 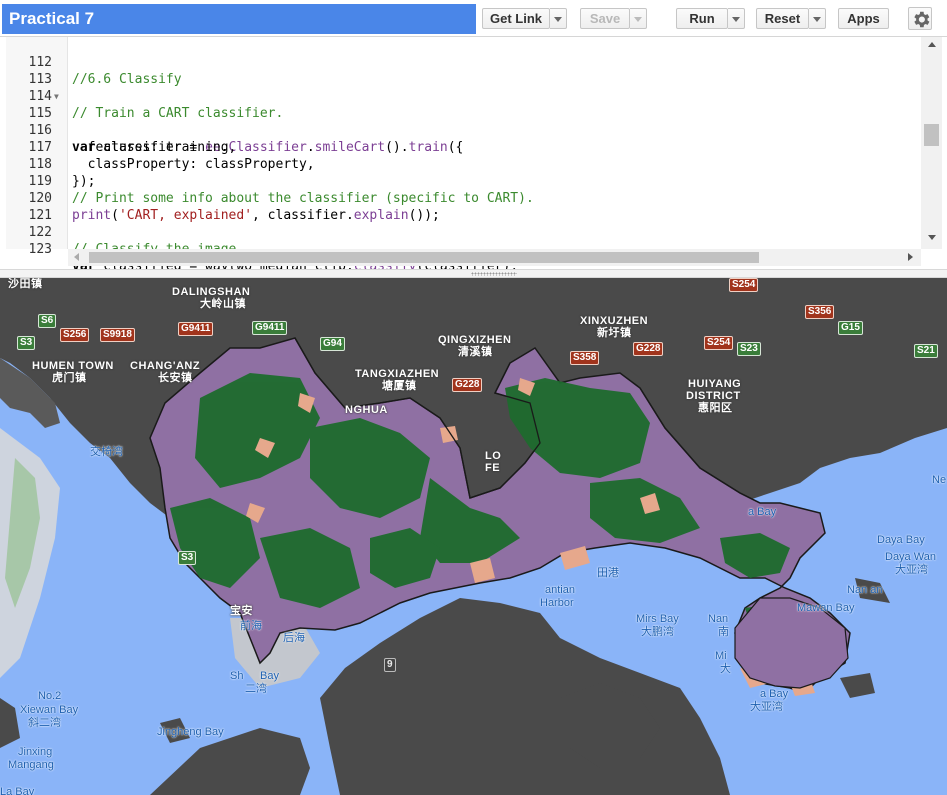 I want to click on label-qianhai-cn: 前海, so click(x=251, y=626).